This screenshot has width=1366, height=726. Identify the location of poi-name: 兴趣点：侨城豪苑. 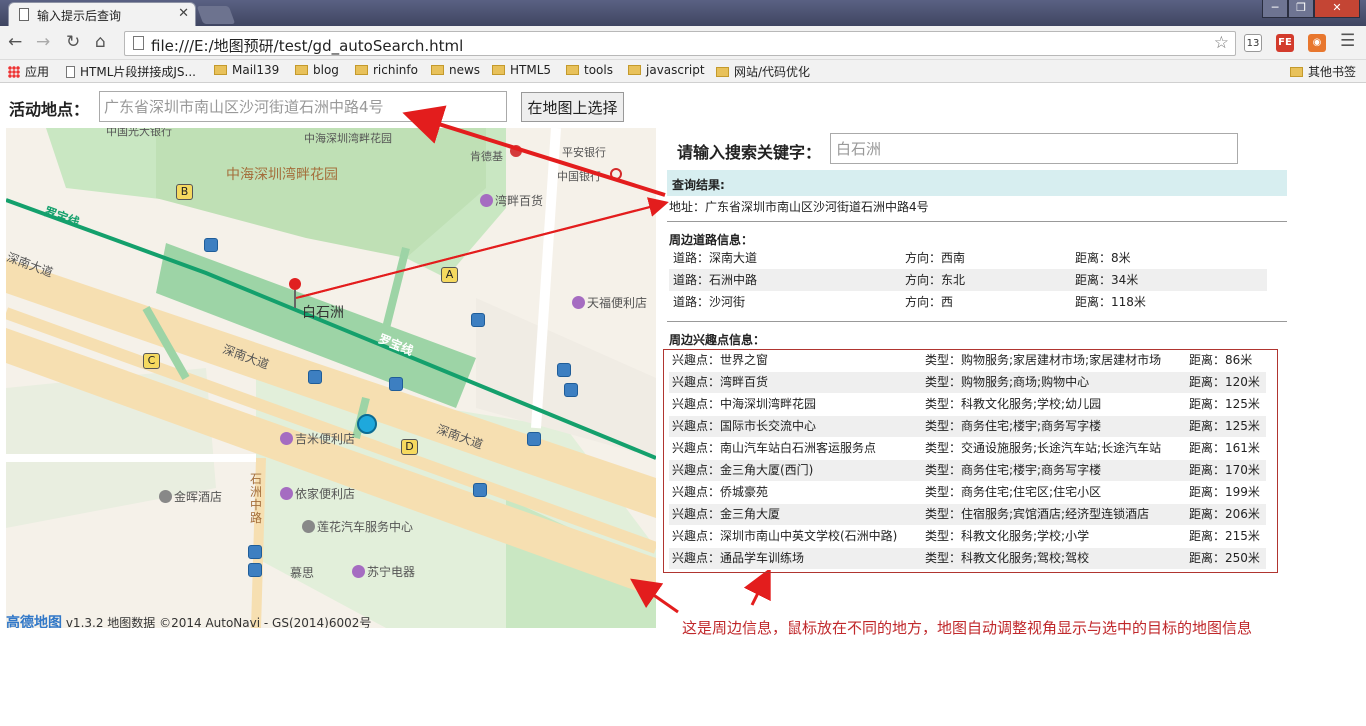
(720, 492).